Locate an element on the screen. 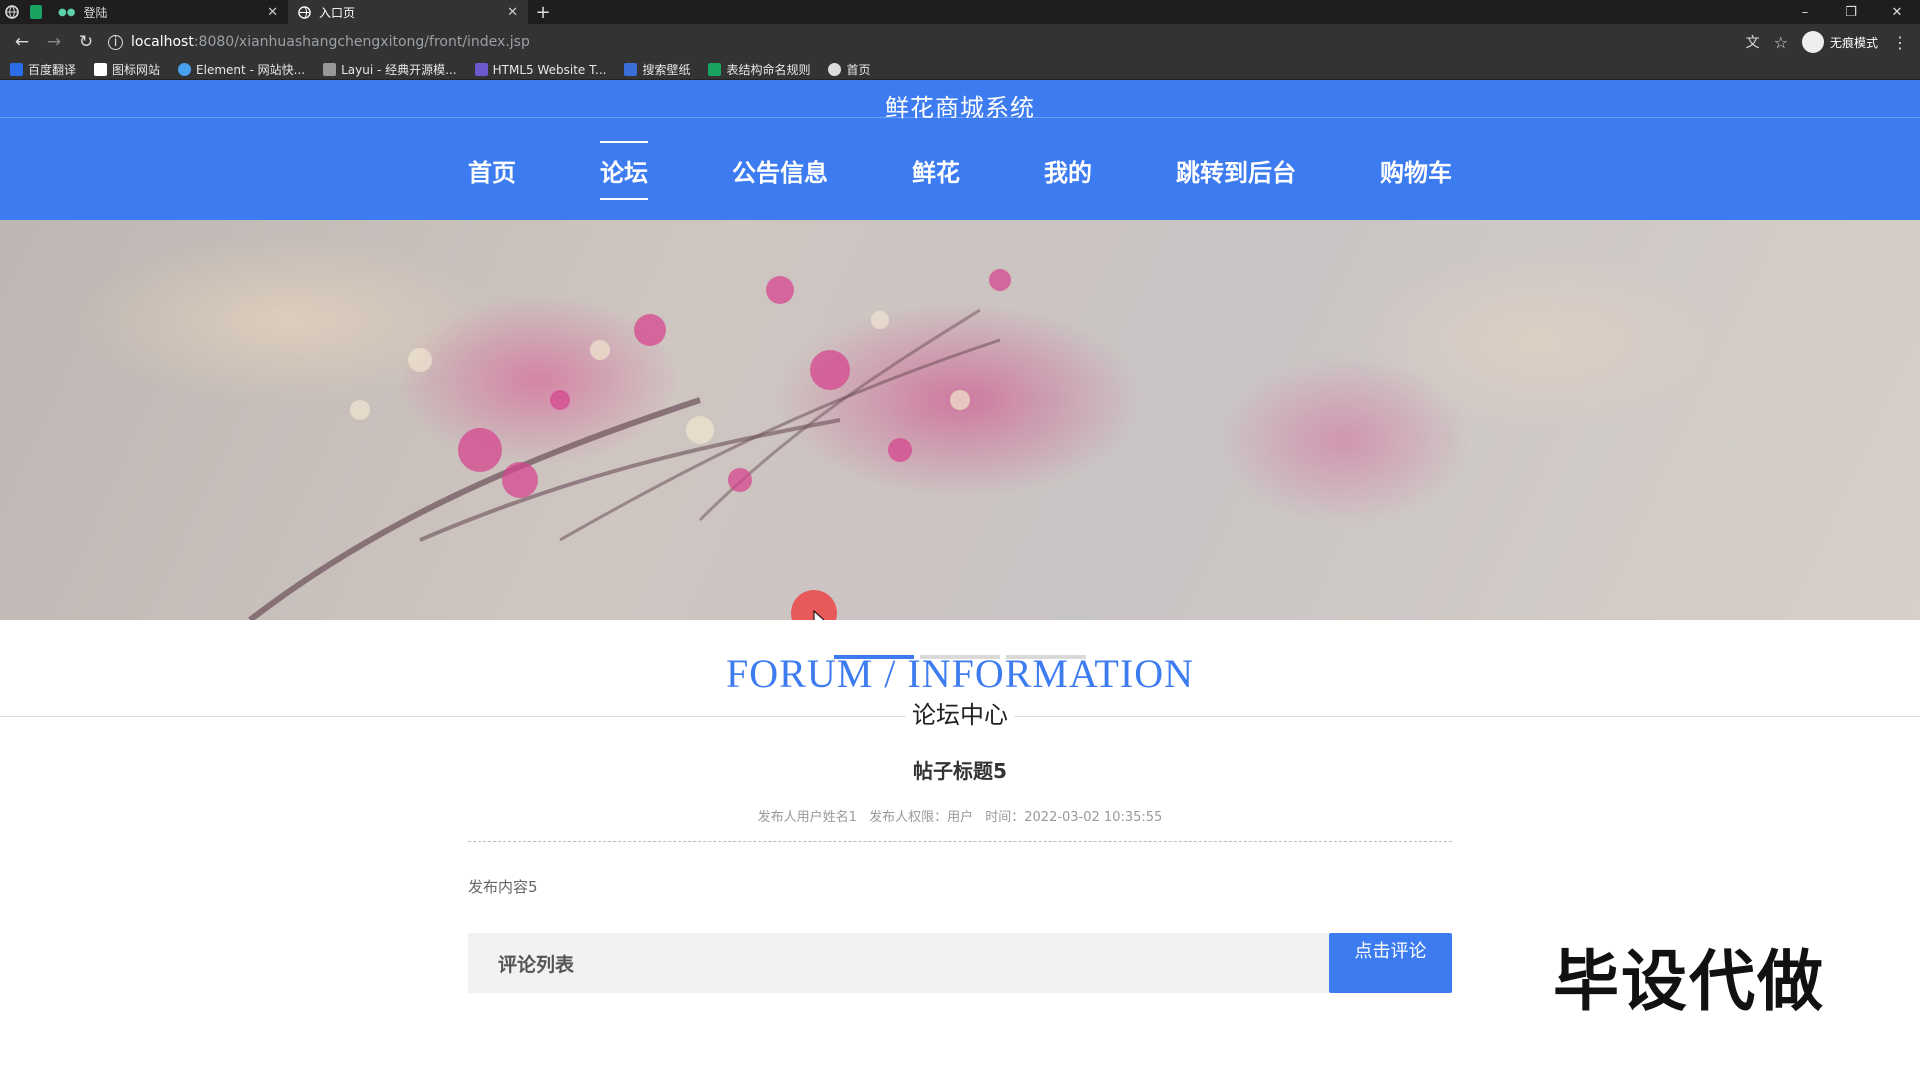  post-title: 帖子标题5 is located at coordinates (960, 771).